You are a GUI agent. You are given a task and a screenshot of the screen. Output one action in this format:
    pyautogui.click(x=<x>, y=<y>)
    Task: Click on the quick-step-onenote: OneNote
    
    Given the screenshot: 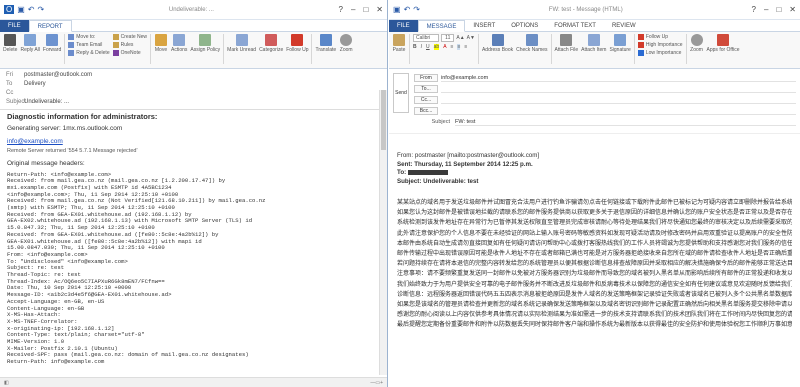 What is the action you would take?
    pyautogui.click(x=129, y=53)
    